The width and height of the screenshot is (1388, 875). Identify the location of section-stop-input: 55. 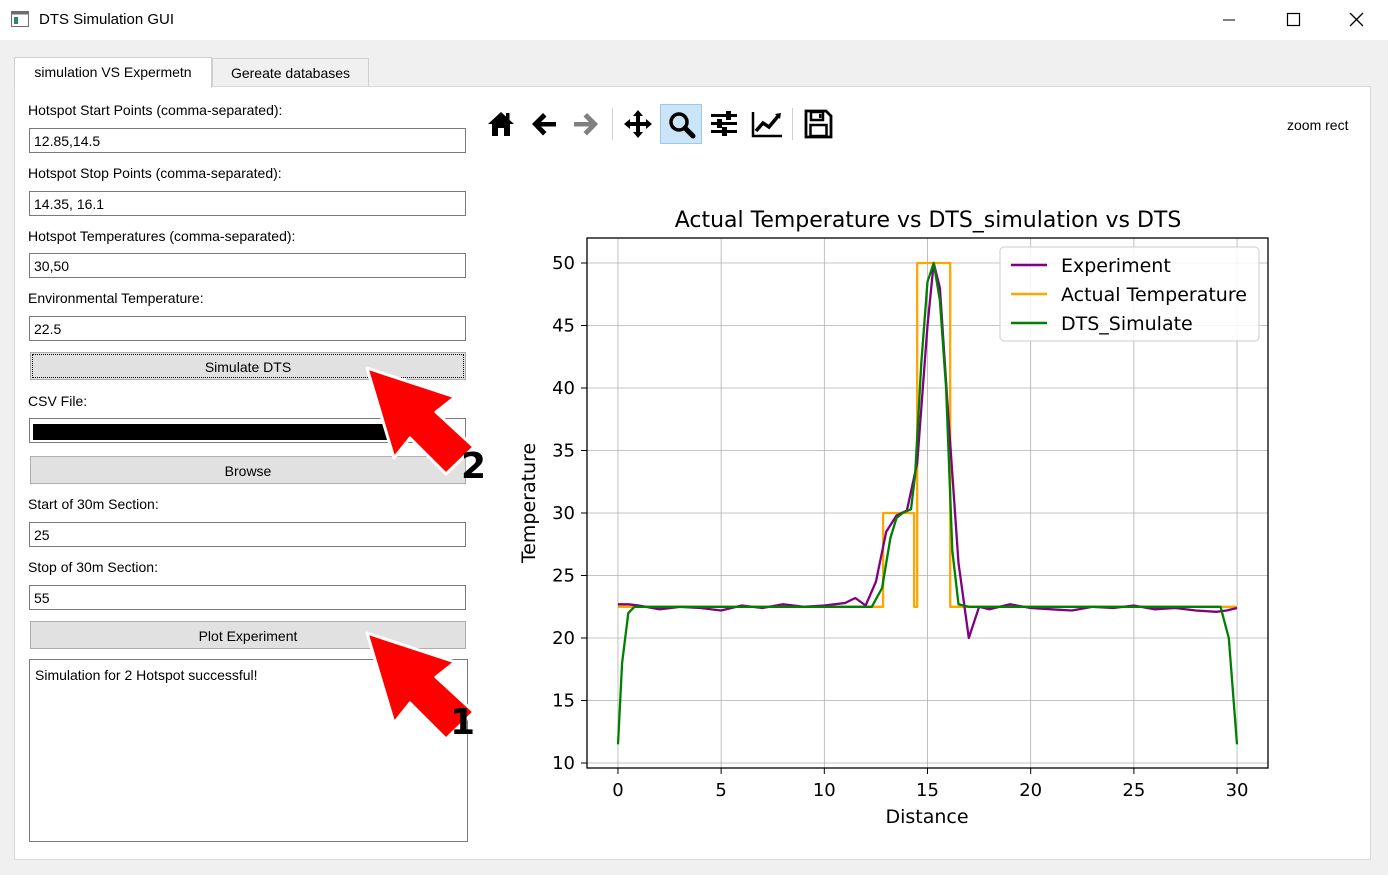
(247, 597).